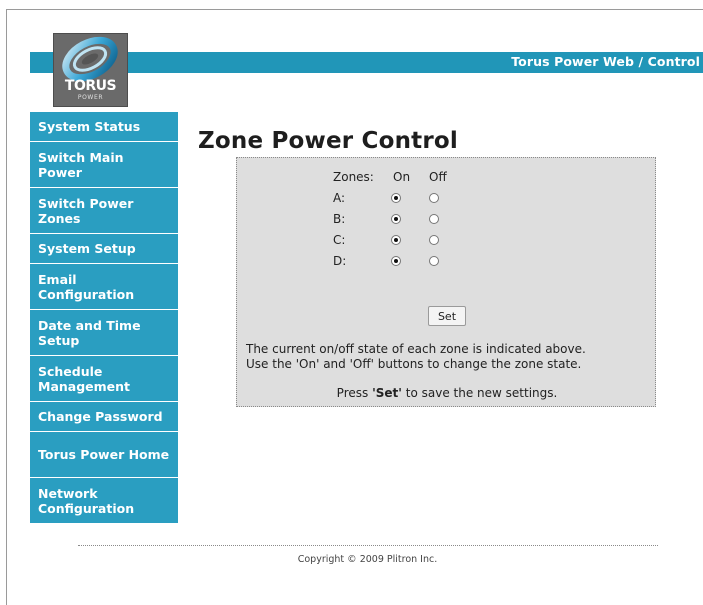 This screenshot has height=605, width=703. Describe the element at coordinates (90, 70) in the screenshot. I see `torus-logo-icon: TORUS POWER` at that location.